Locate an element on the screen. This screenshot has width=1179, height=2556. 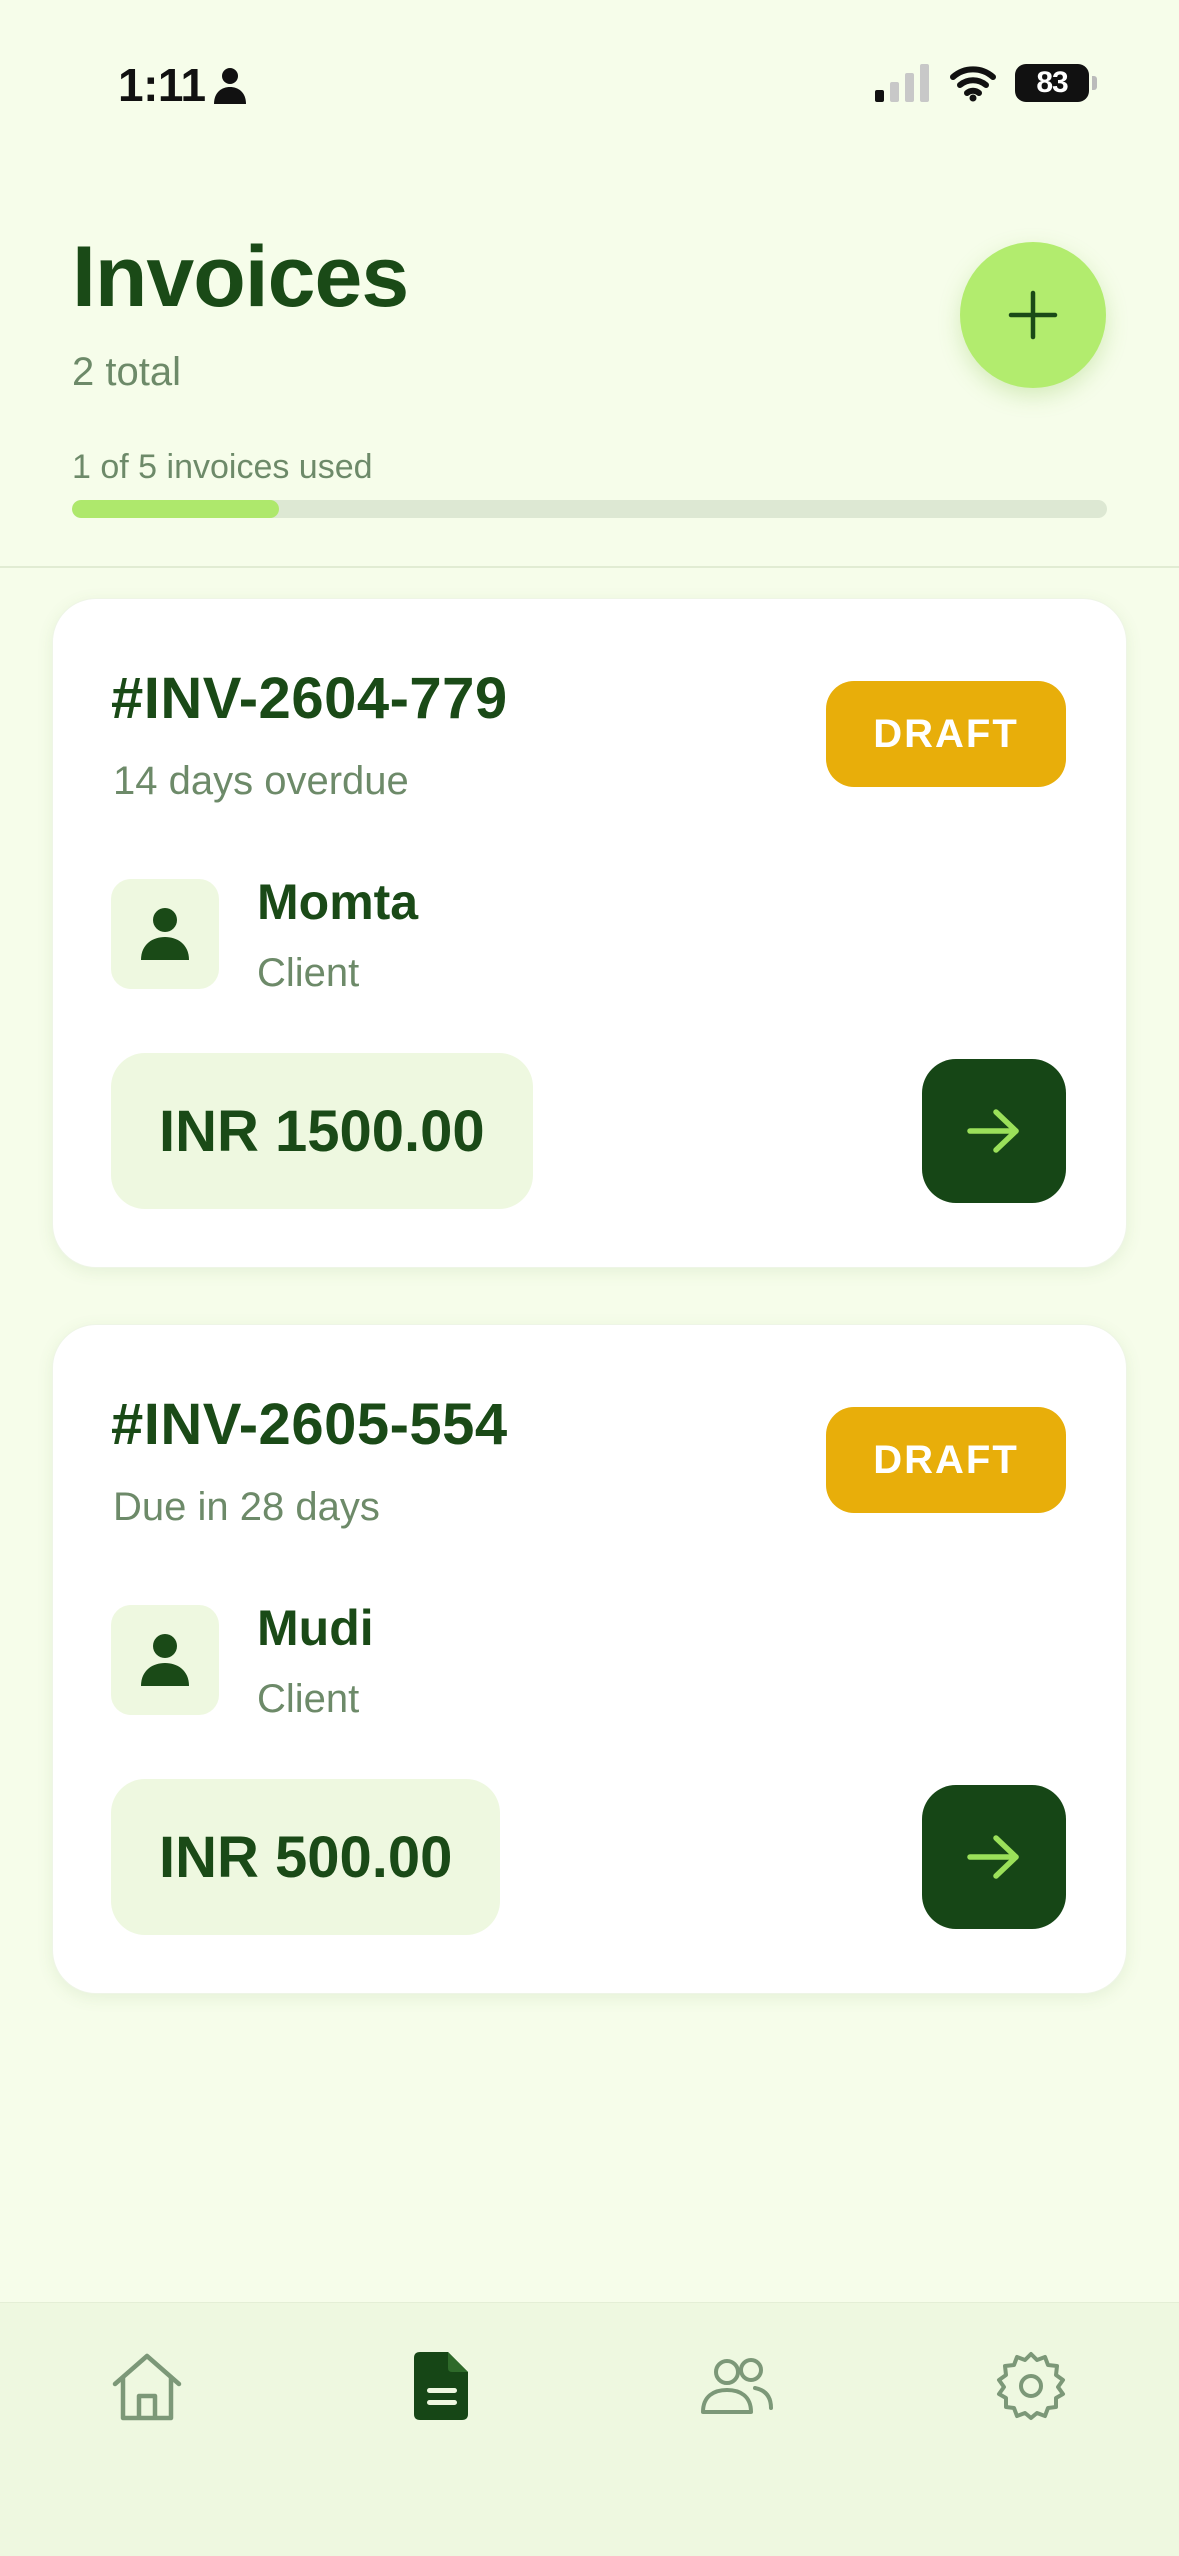
page-title: Invoices is located at coordinates (240, 277).